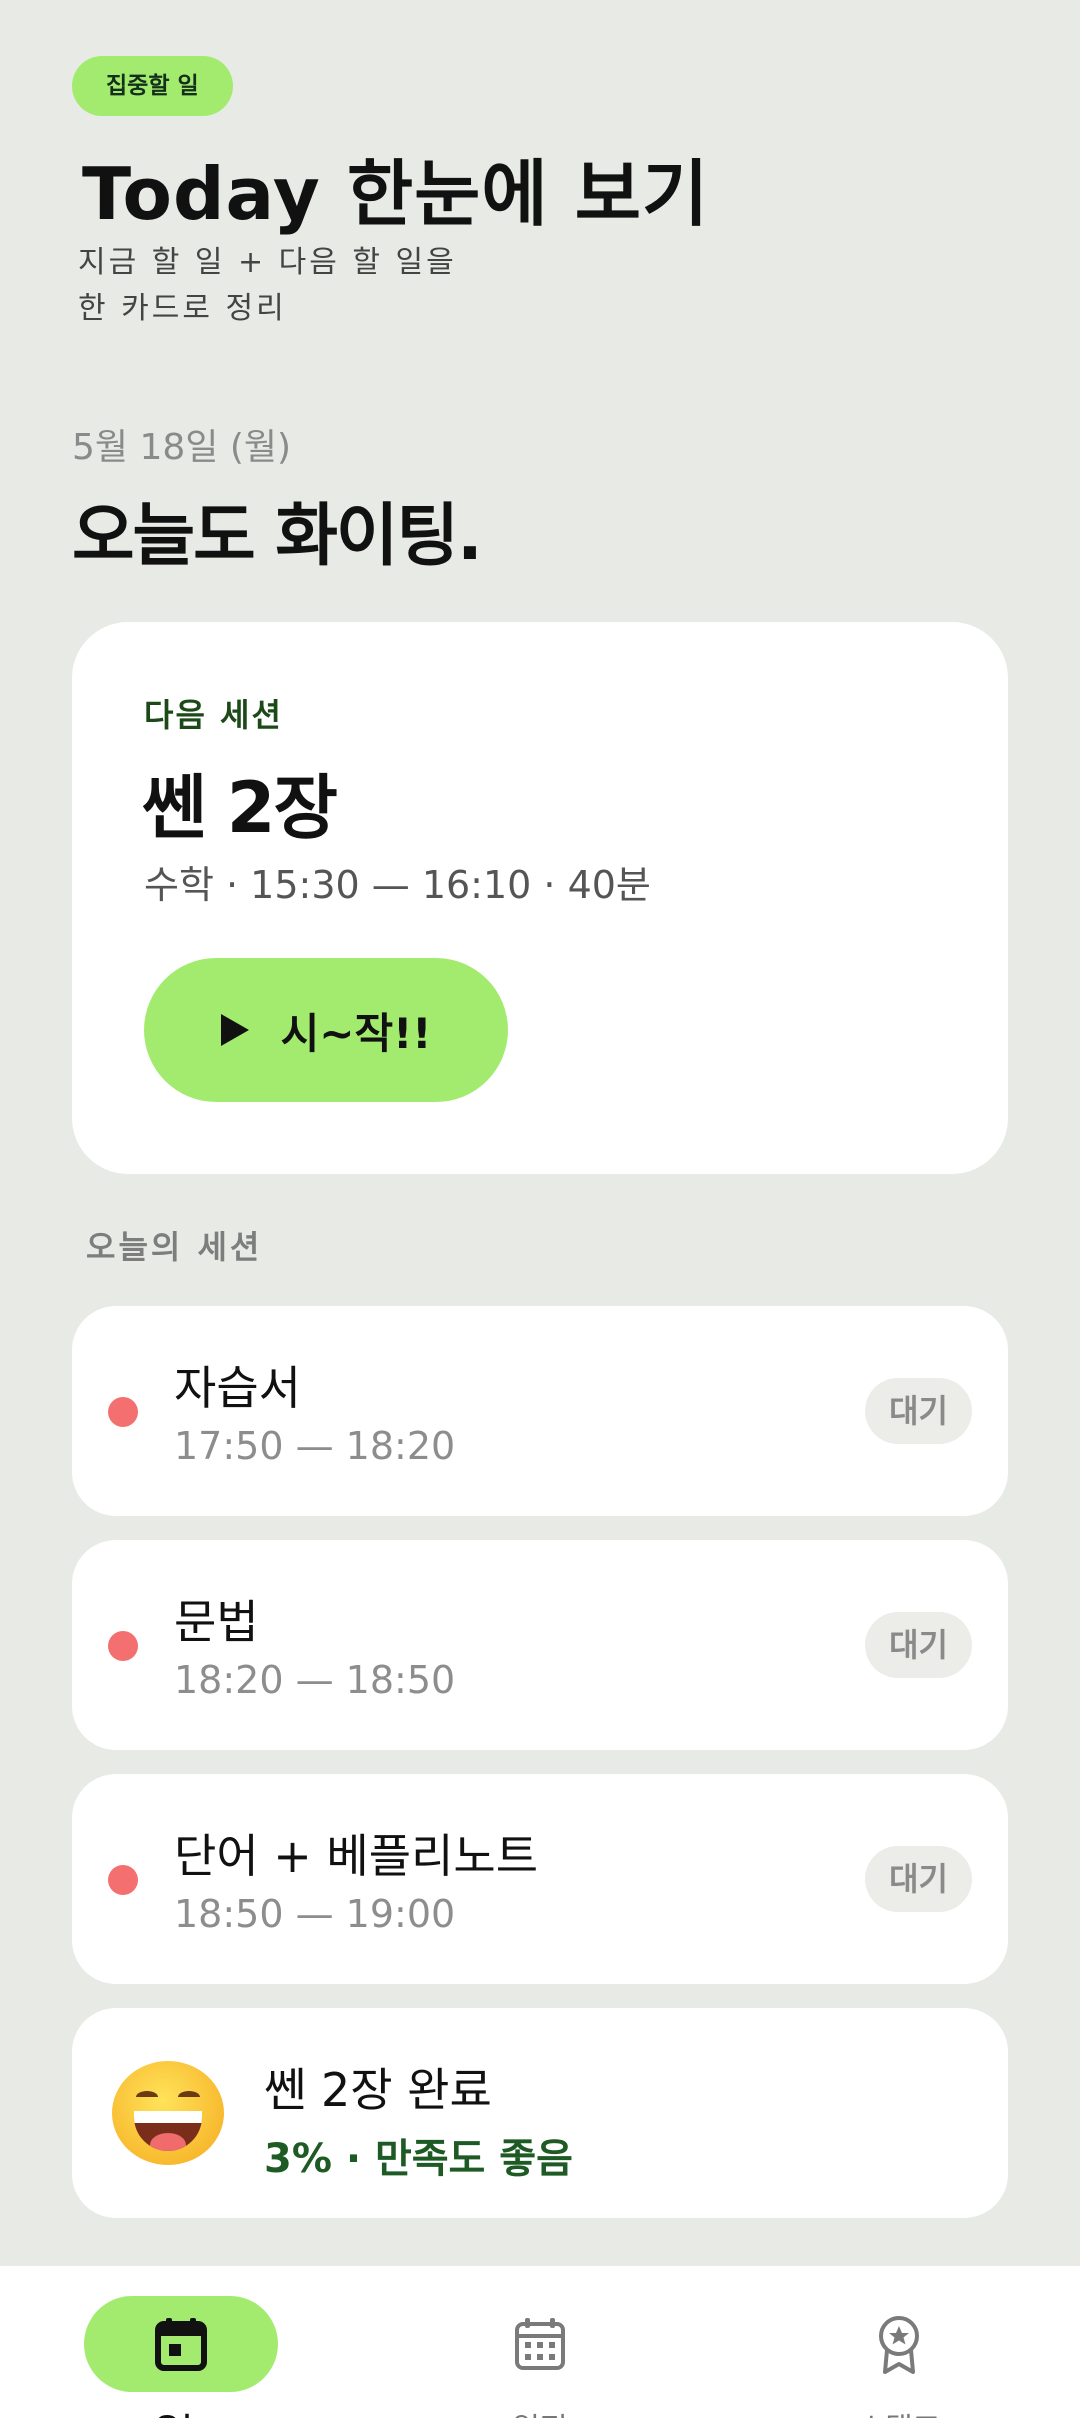  What do you see at coordinates (540, 1645) in the screenshot?
I see `session-item: 문법 18:20 — 18:50 대기` at bounding box center [540, 1645].